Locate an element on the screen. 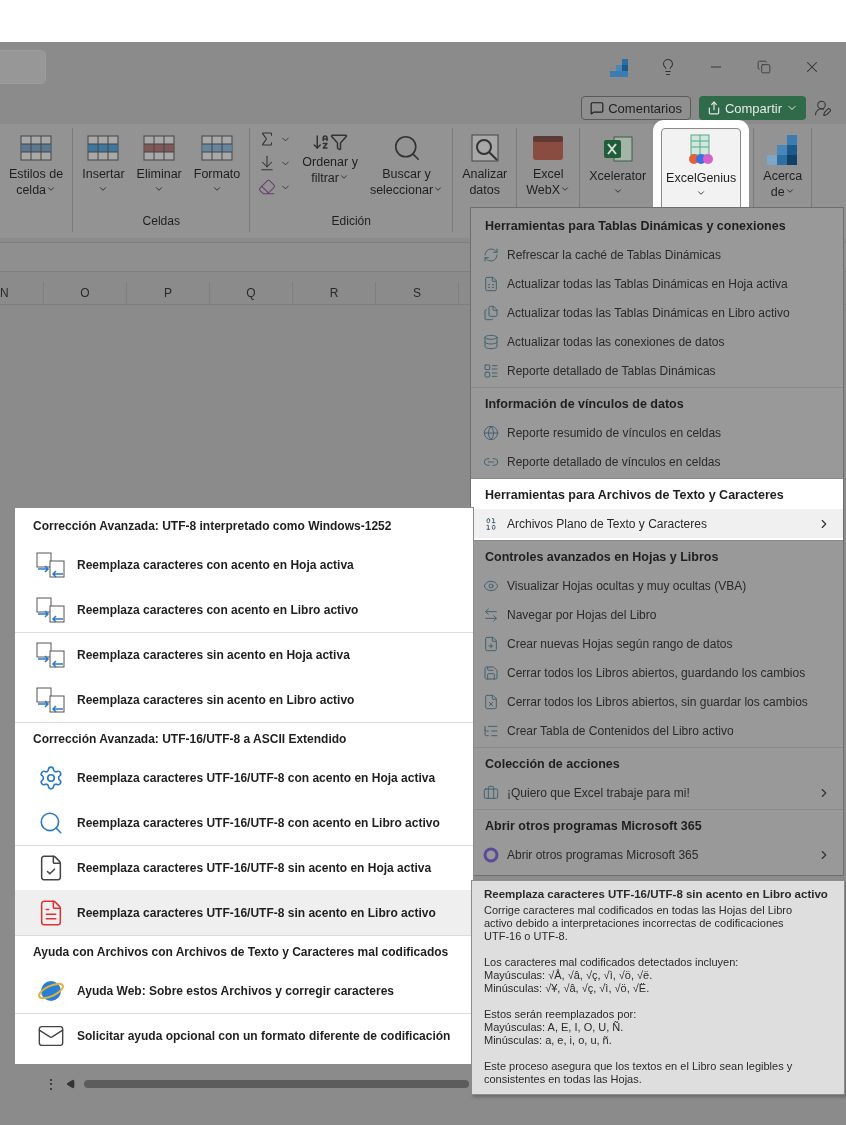 The image size is (846, 1125). menu-section-title: Herramientas para Tablas Dinámicas y conexiones is located at coordinates (635, 226).